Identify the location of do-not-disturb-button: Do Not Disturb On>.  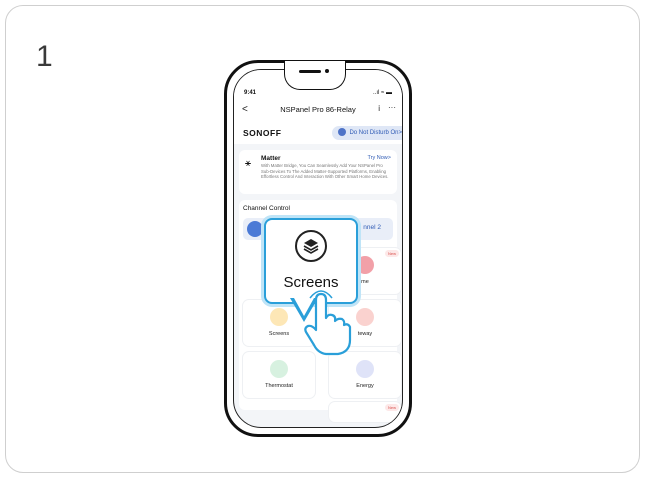
(367, 133).